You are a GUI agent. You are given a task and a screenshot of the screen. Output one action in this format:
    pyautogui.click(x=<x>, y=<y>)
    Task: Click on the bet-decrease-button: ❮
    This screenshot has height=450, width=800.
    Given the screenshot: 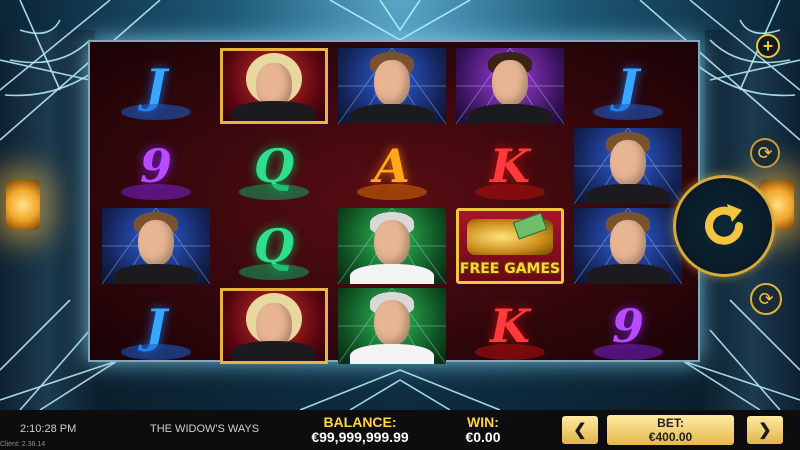 What is the action you would take?
    pyautogui.click(x=580, y=430)
    